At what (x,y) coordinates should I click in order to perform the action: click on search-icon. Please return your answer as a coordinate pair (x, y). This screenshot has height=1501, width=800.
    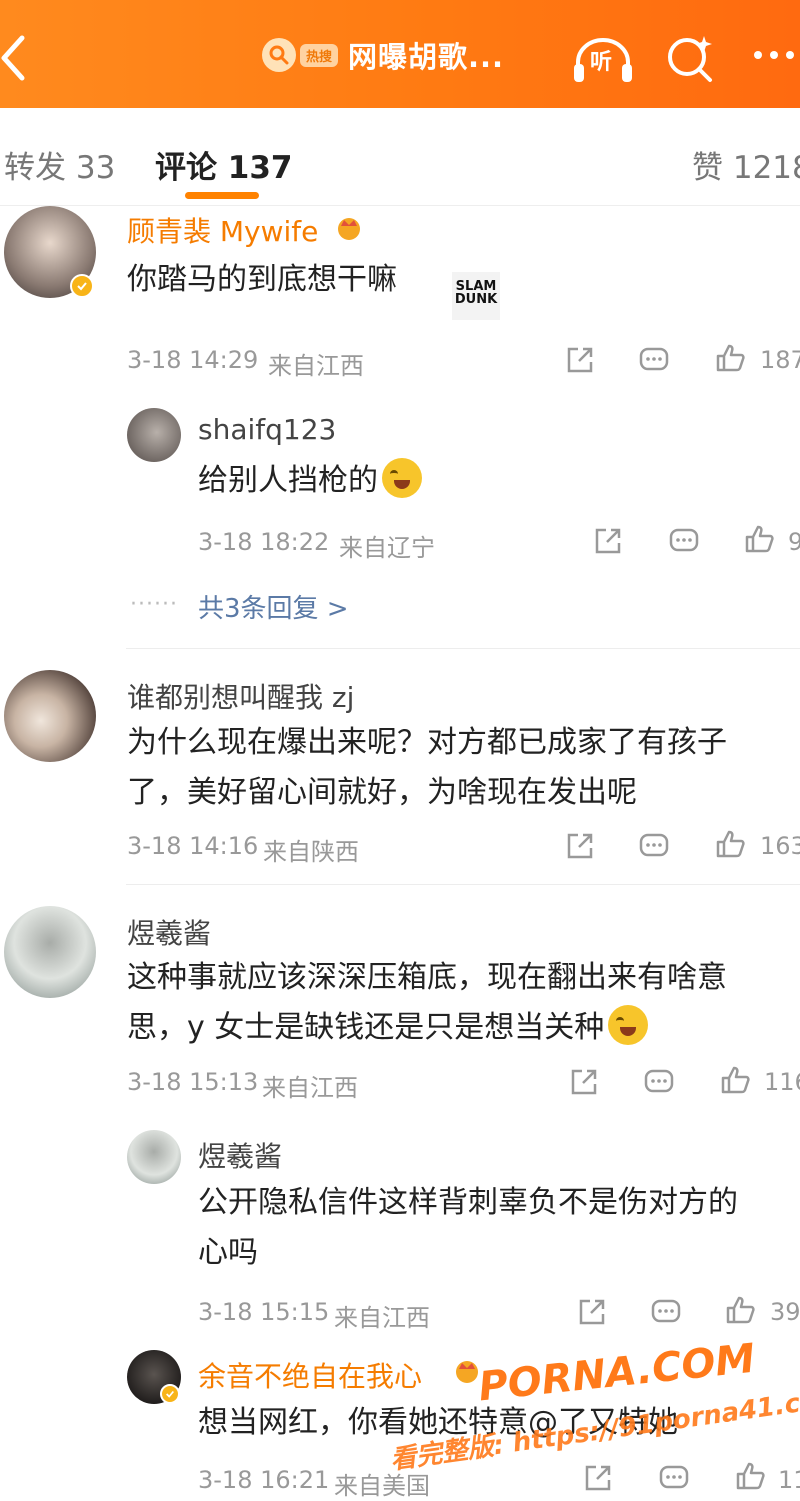
    Looking at the image, I should click on (279, 55).